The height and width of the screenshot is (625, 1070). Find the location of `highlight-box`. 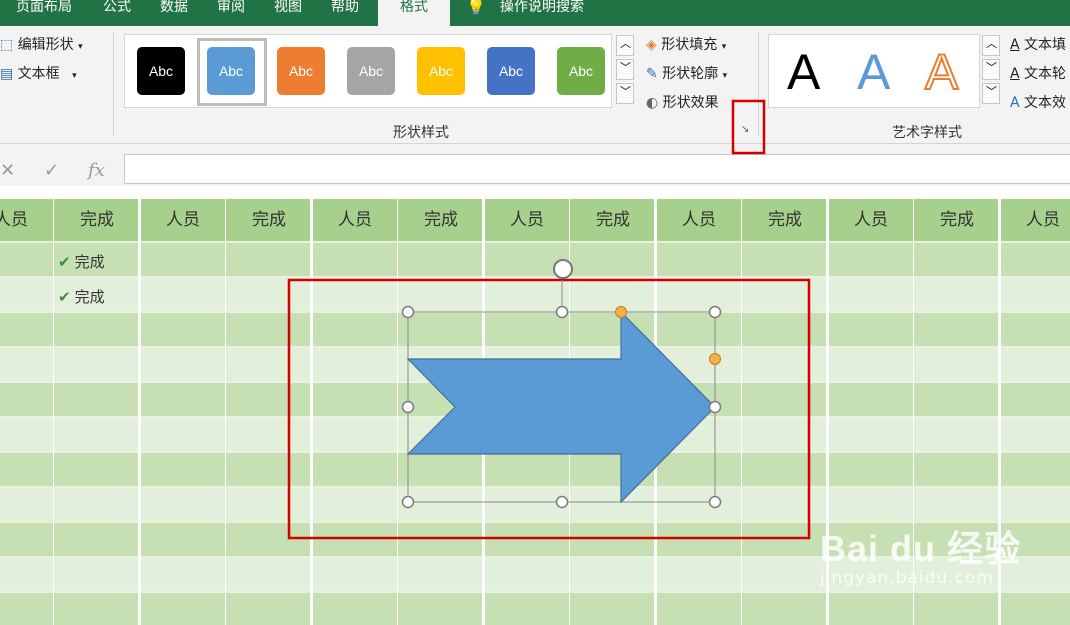

highlight-box is located at coordinates (748, 127).